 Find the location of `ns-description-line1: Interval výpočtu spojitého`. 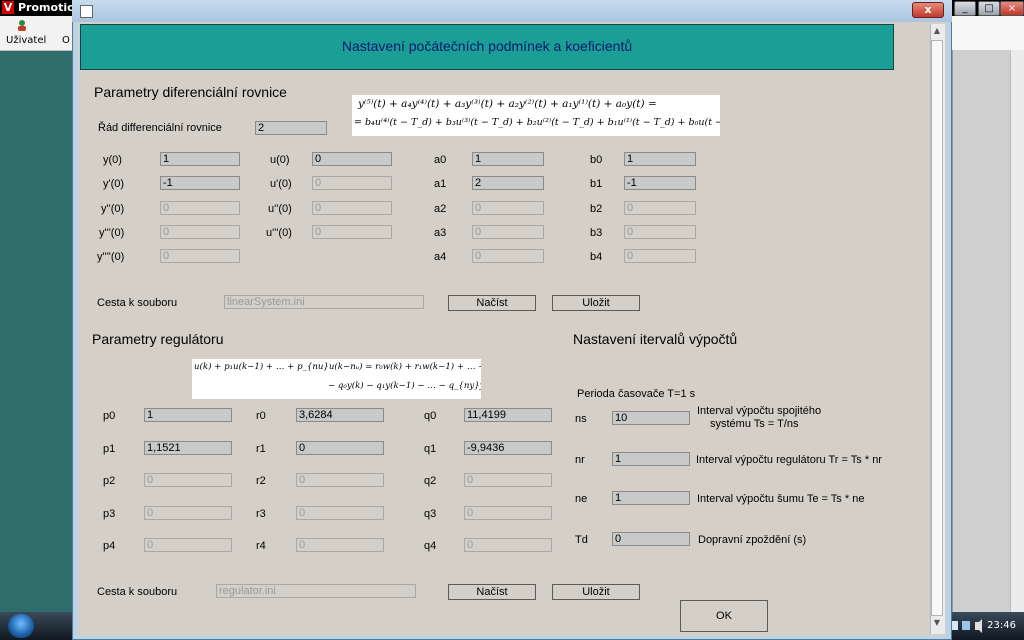

ns-description-line1: Interval výpočtu spojitého is located at coordinates (759, 411).